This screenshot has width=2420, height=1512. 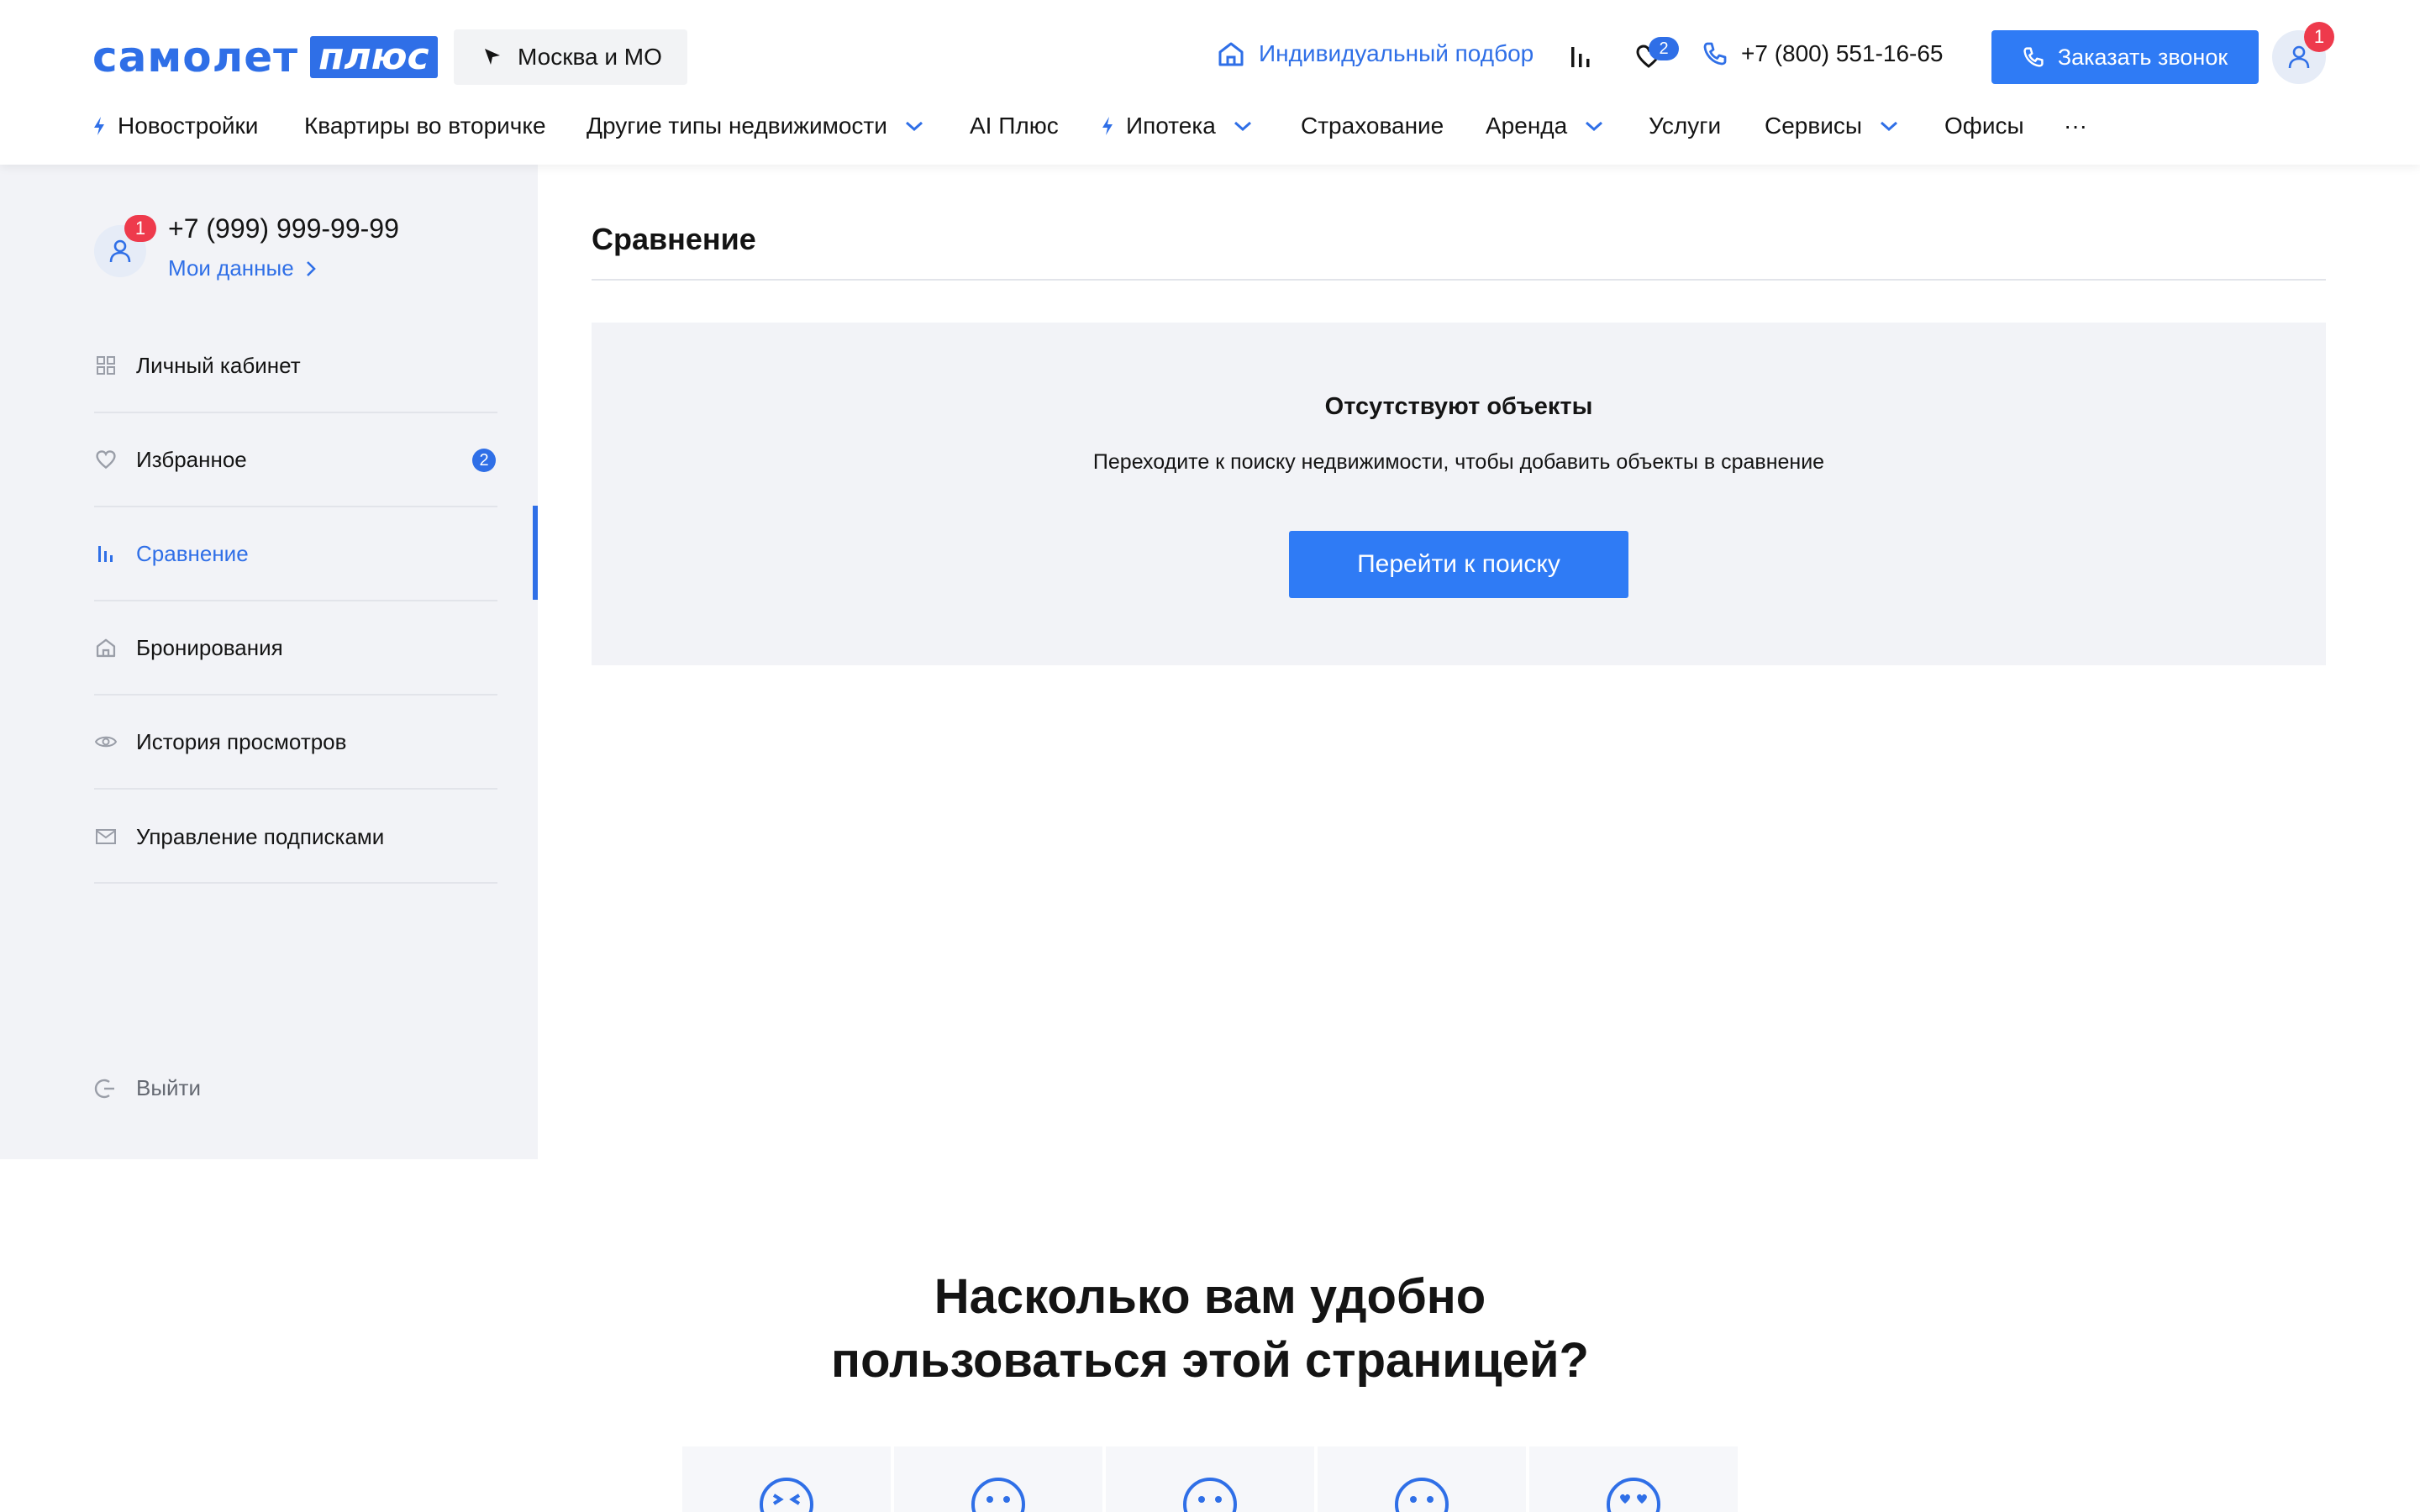 I want to click on slightly-happy-icon, so click(x=1422, y=1495).